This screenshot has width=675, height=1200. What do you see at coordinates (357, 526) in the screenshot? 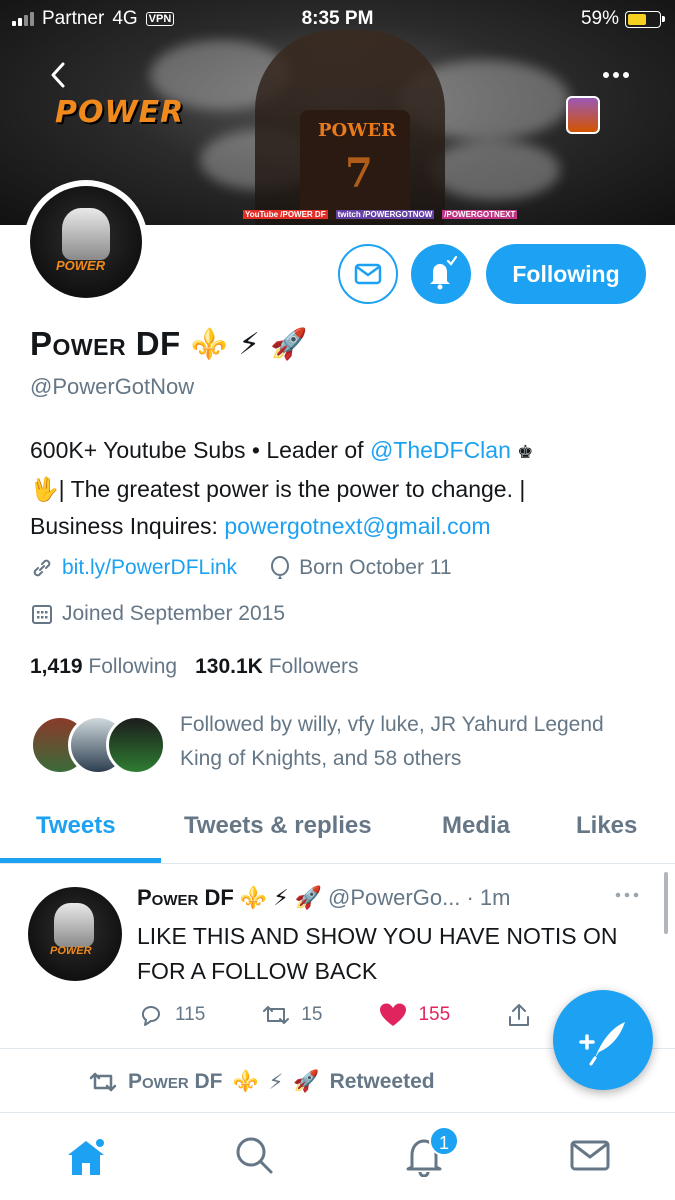
I see `bio-email-link: powergotnext@gmail.com` at bounding box center [357, 526].